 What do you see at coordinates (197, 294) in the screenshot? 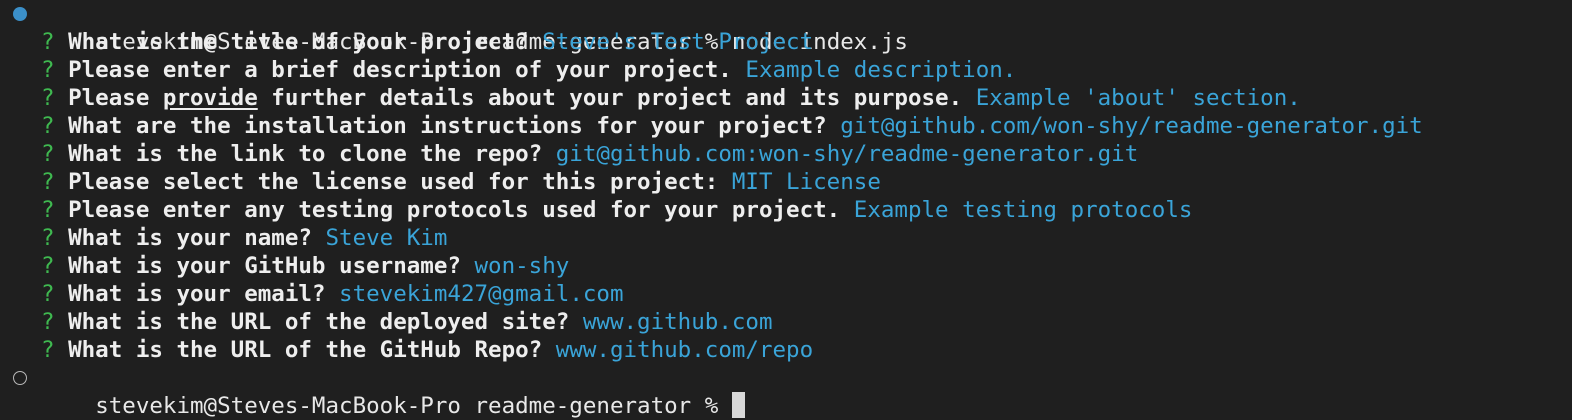
I see `question-text: What is your email?` at bounding box center [197, 294].